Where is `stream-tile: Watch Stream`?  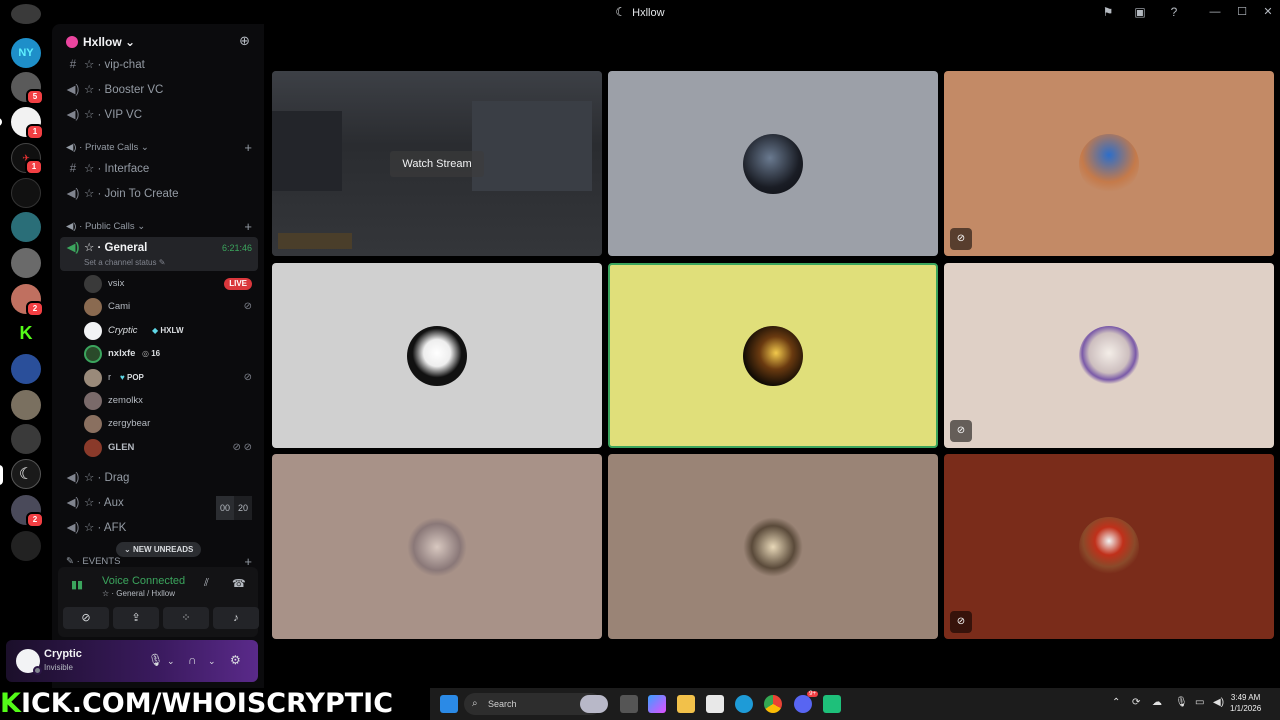
stream-tile: Watch Stream is located at coordinates (437, 163).